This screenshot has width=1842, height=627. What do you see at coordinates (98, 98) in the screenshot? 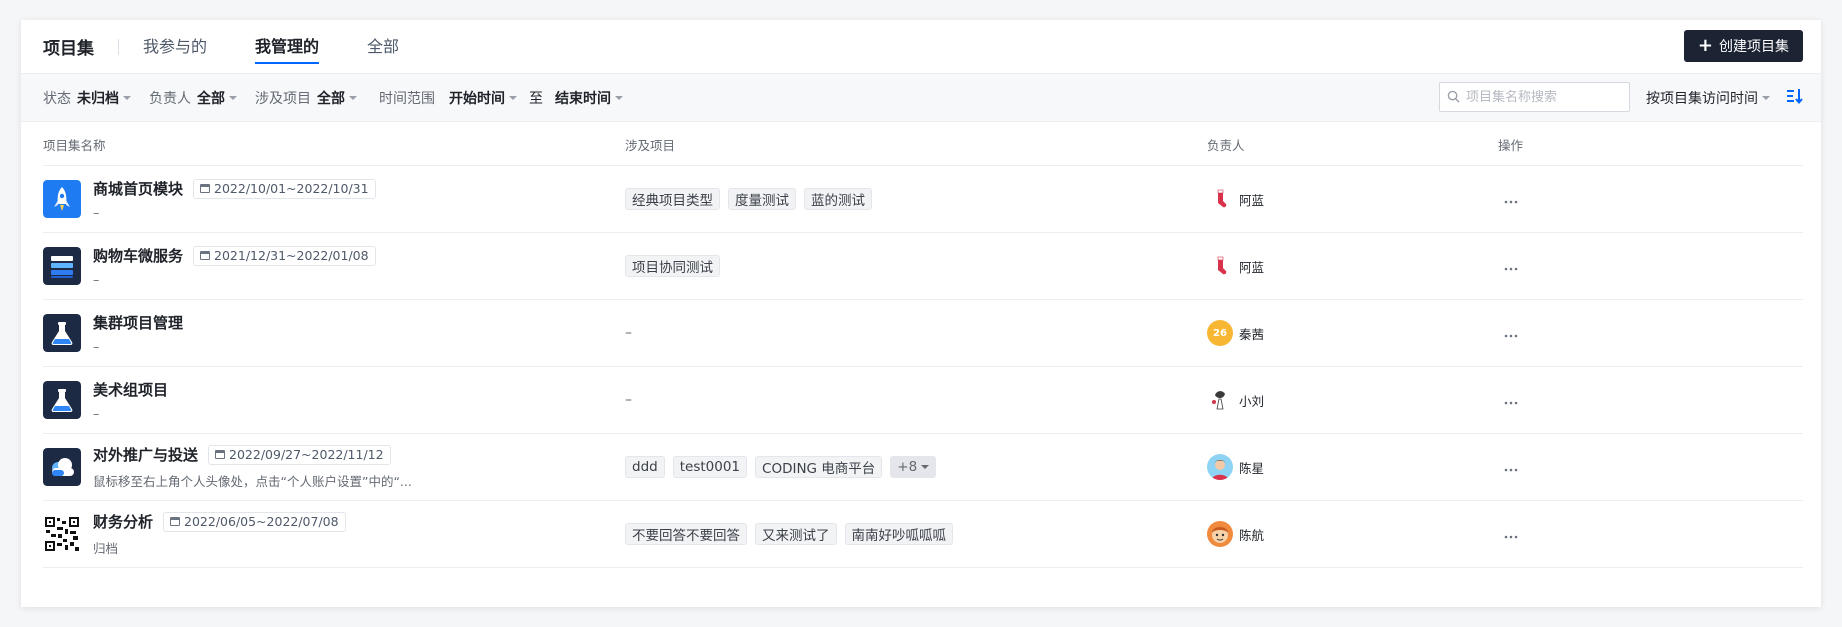
I see `status-filter-value: 未归档` at bounding box center [98, 98].